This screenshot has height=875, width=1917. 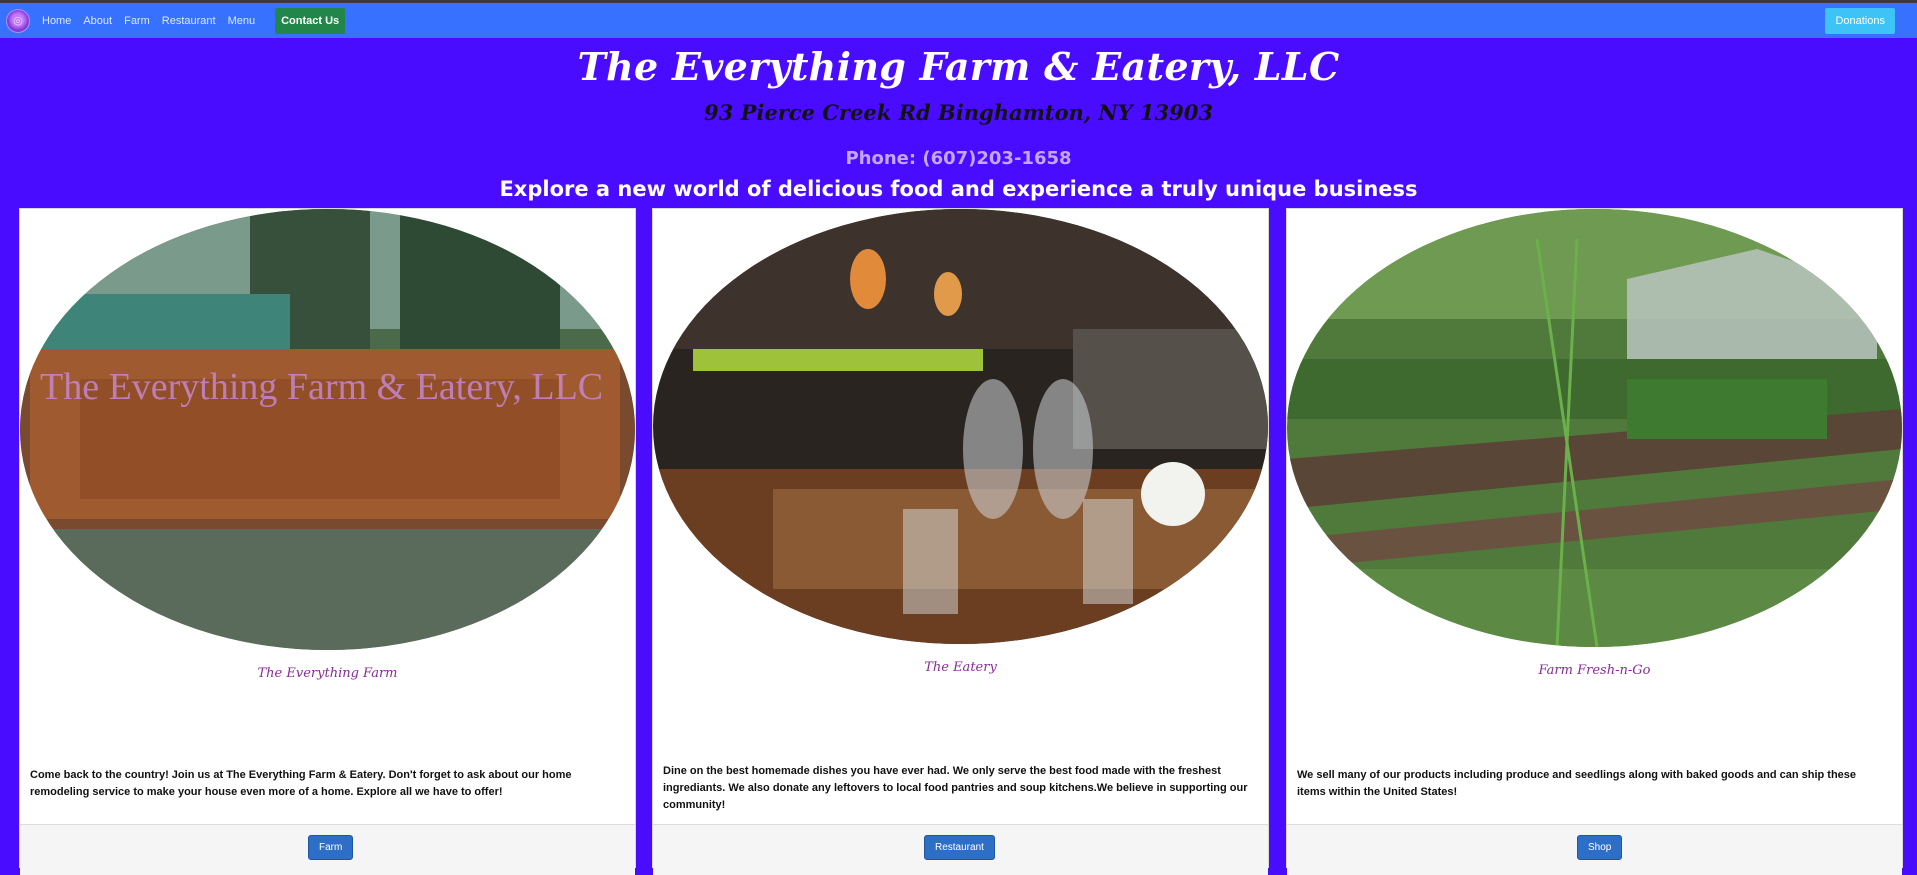 What do you see at coordinates (56, 21) in the screenshot?
I see `nav-home-link: Home` at bounding box center [56, 21].